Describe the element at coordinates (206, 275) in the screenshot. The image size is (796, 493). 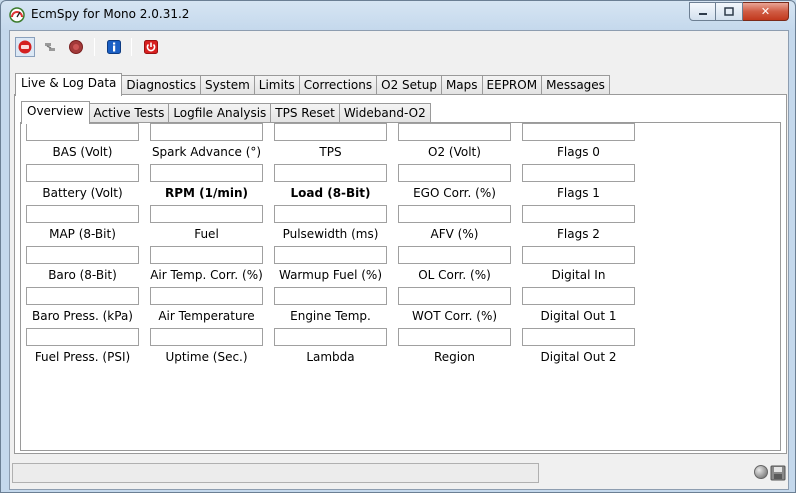
I see `value-label: Air Temp. Corr. (%)` at that location.